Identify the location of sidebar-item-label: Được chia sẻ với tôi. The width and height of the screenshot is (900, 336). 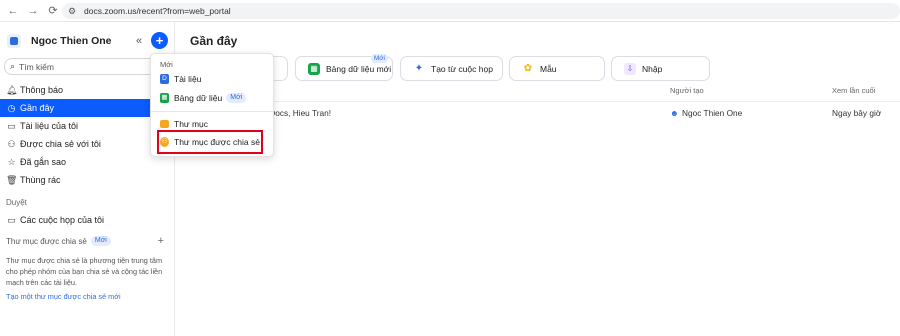
(60, 144).